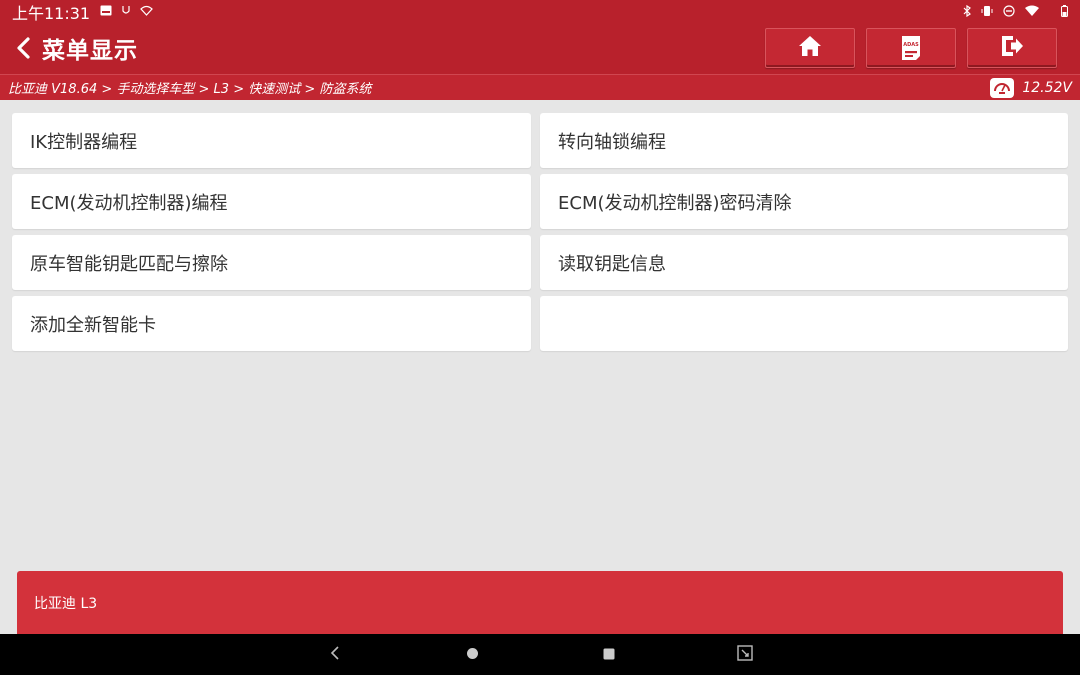 The height and width of the screenshot is (675, 1080). What do you see at coordinates (540, 37) in the screenshot?
I see `app-header: 上午11:31 菜单显示 ADAS` at bounding box center [540, 37].